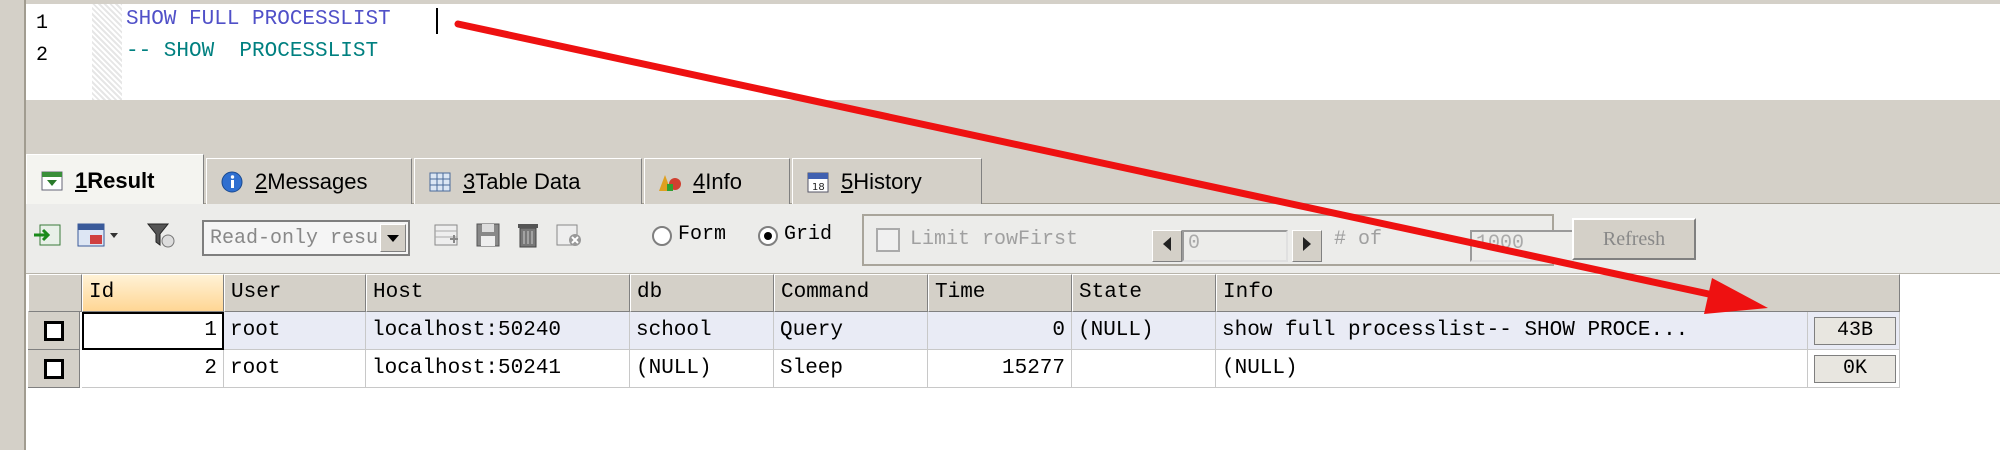  I want to click on tab-messages: 2 Messages, so click(309, 181).